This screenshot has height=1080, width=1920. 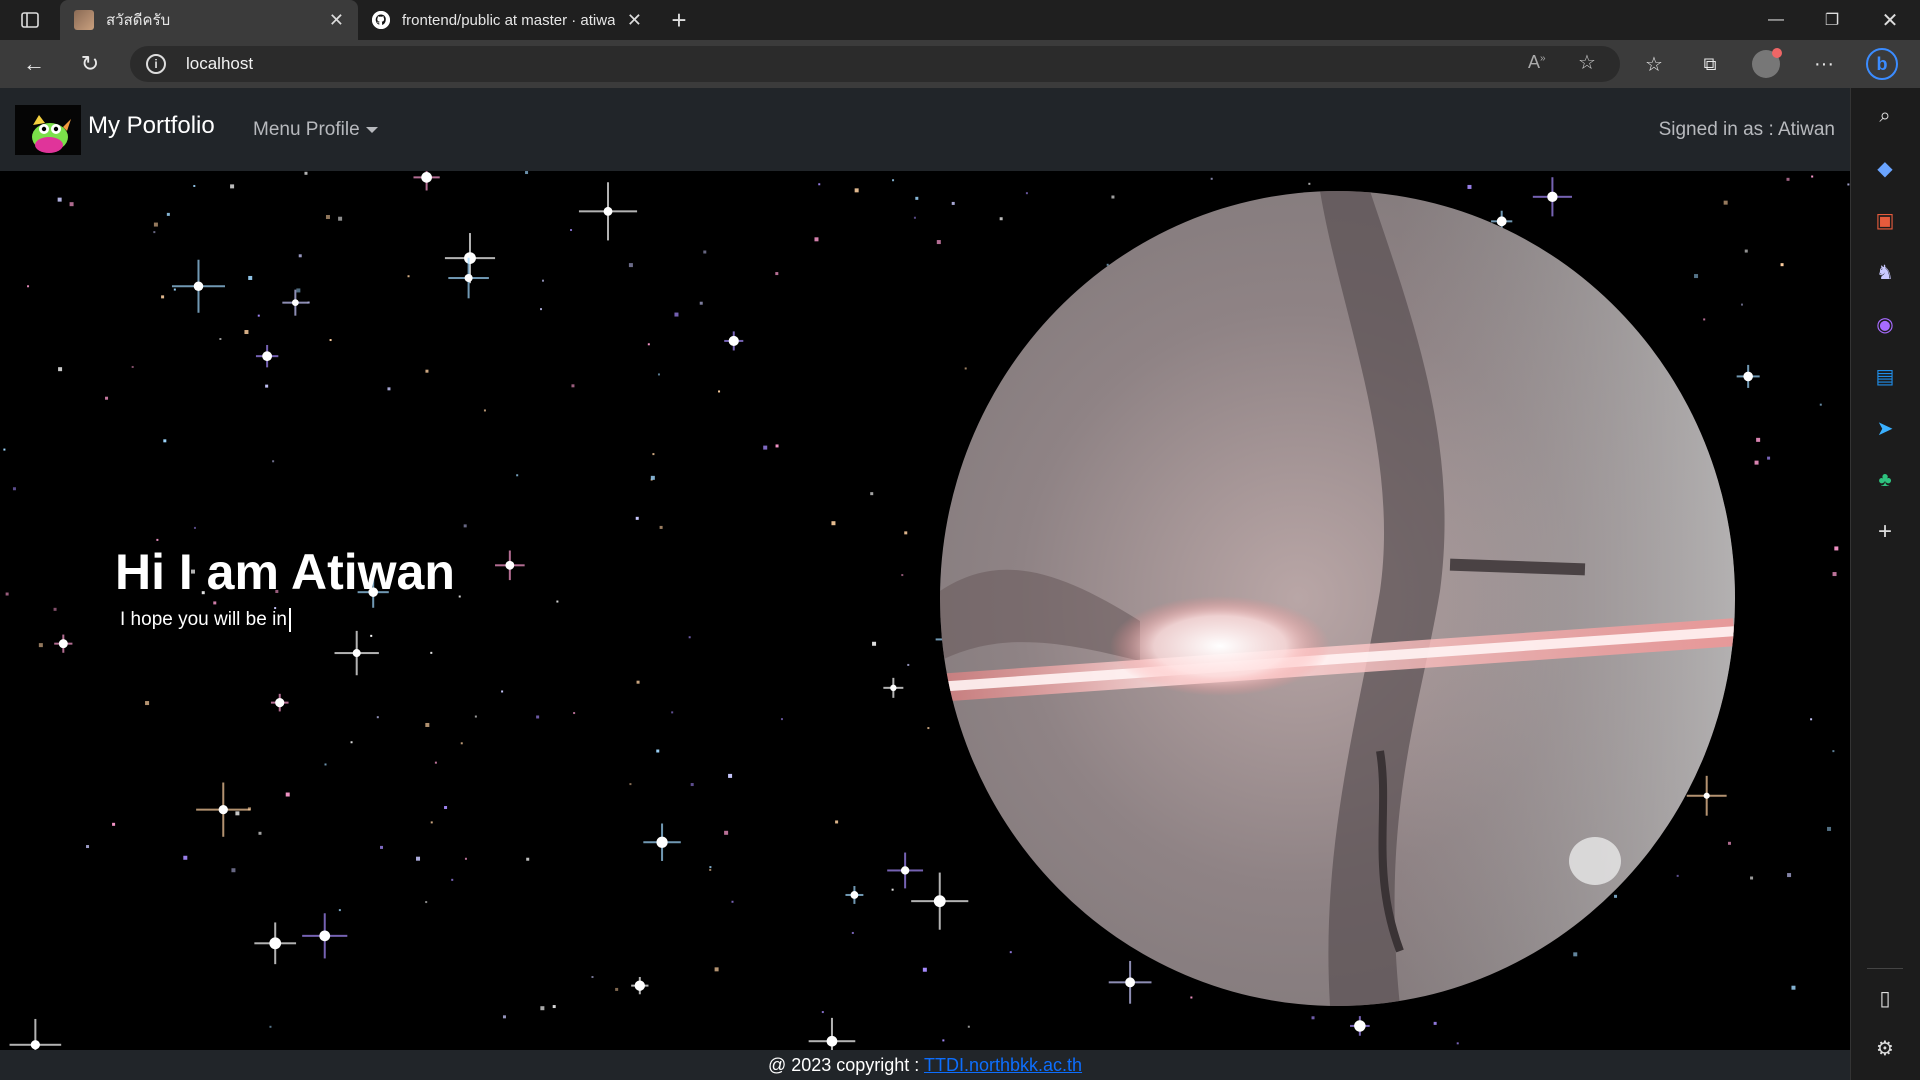 I want to click on tree-icon: ♣, so click(x=1885, y=480).